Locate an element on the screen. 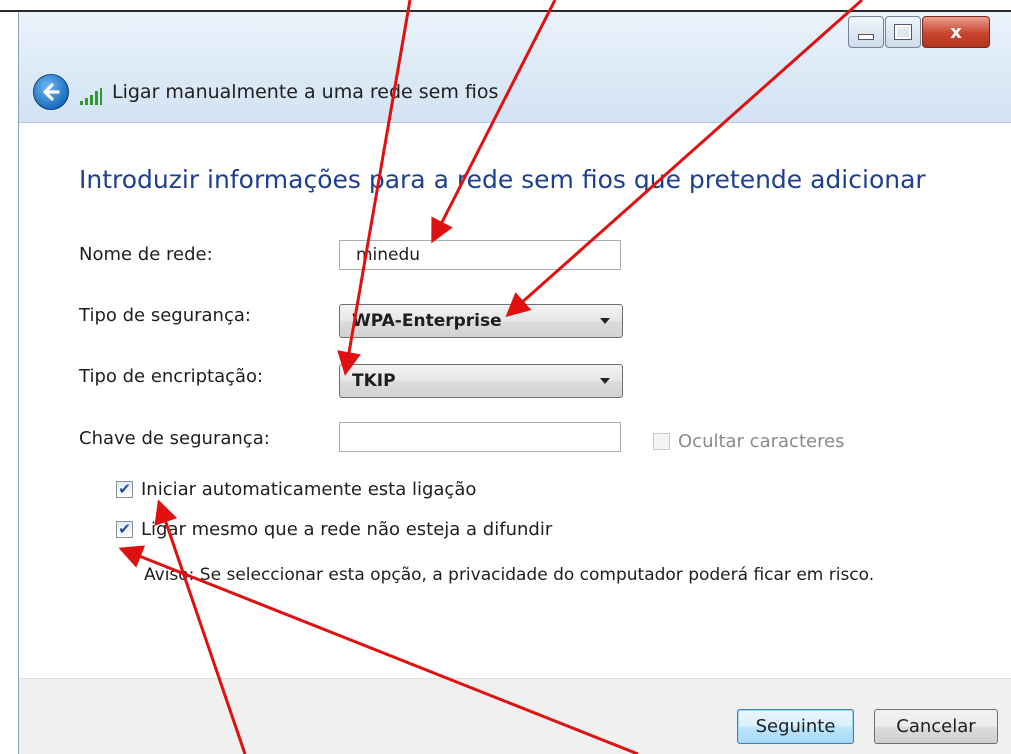 The height and width of the screenshot is (754, 1011). network-name-input: minedu is located at coordinates (480, 255).